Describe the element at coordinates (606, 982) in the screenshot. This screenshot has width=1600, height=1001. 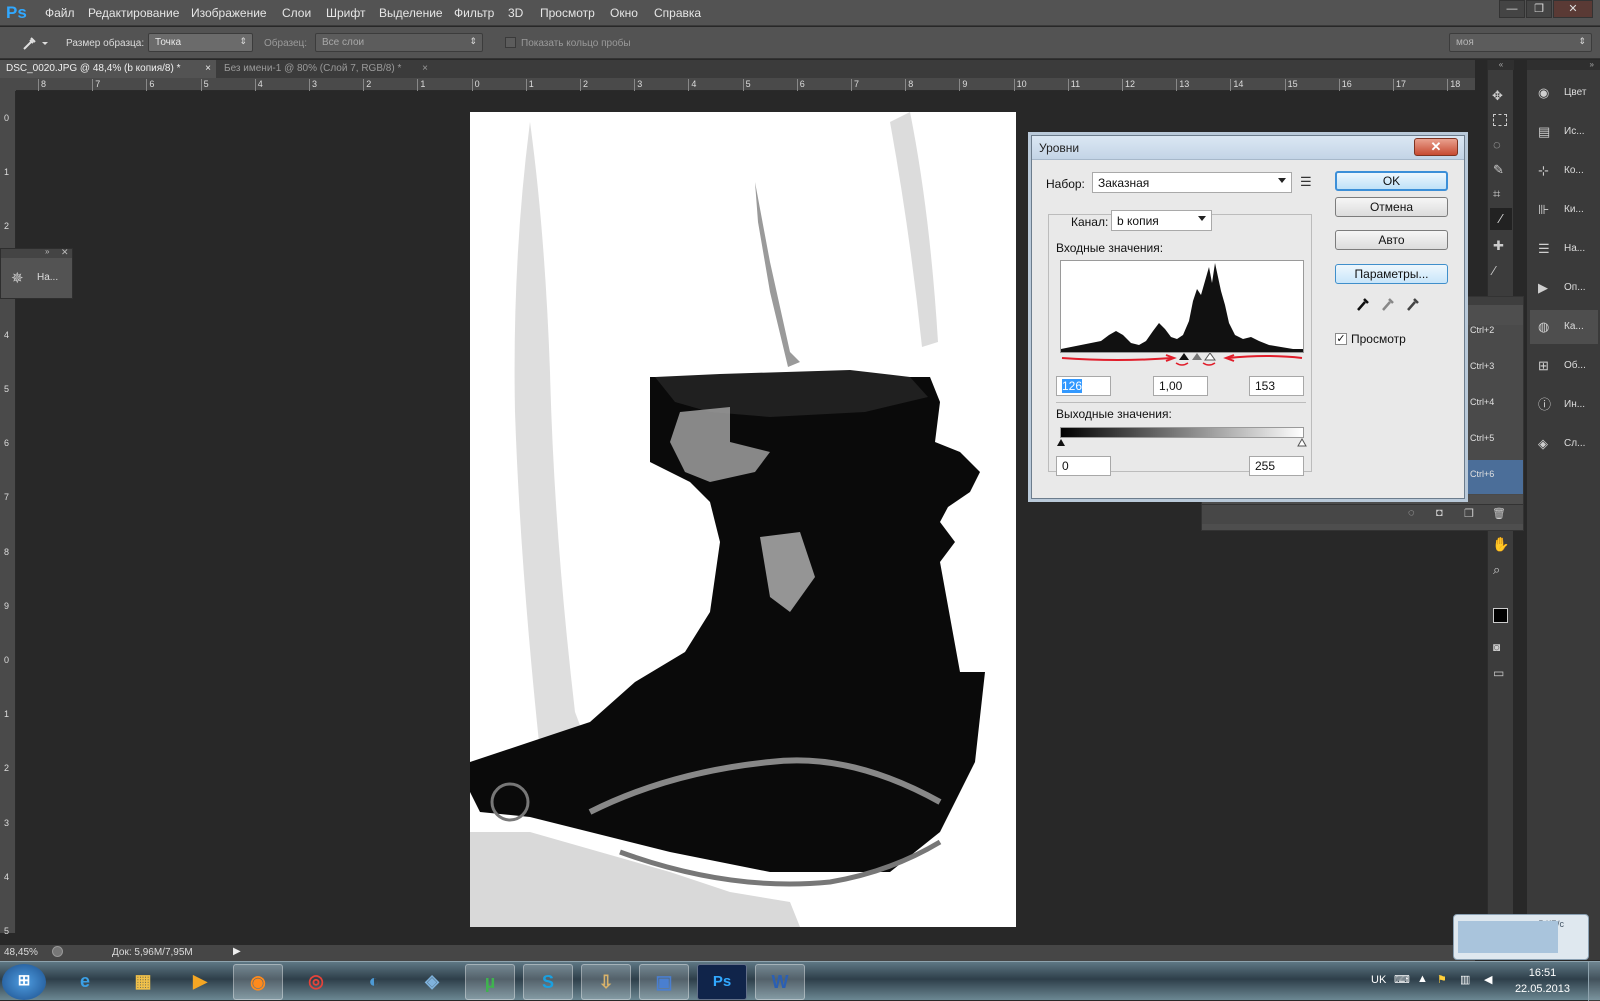
I see `download-icon: ⇩` at that location.